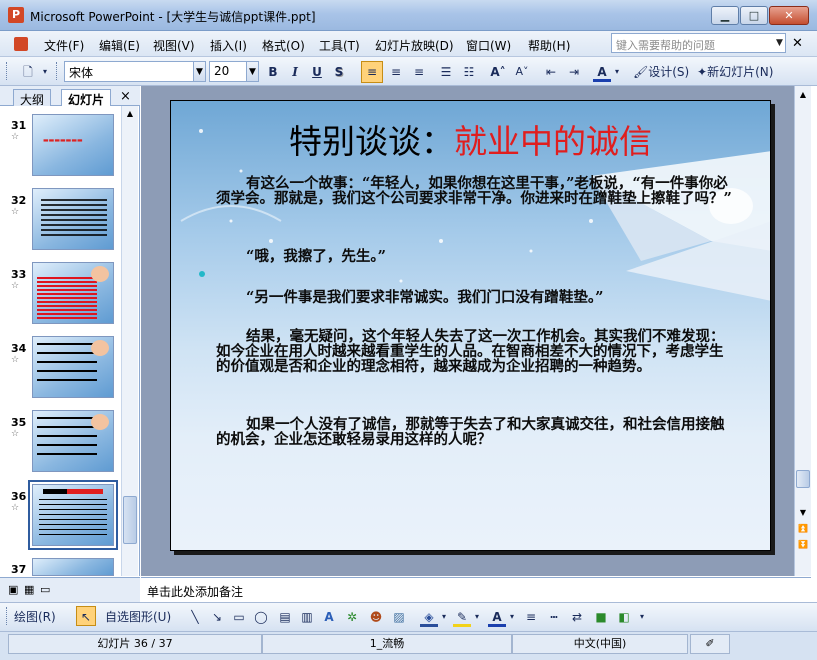 The image size is (817, 660). What do you see at coordinates (497, 617) in the screenshot?
I see `font-color-draw-icon: A` at bounding box center [497, 617].